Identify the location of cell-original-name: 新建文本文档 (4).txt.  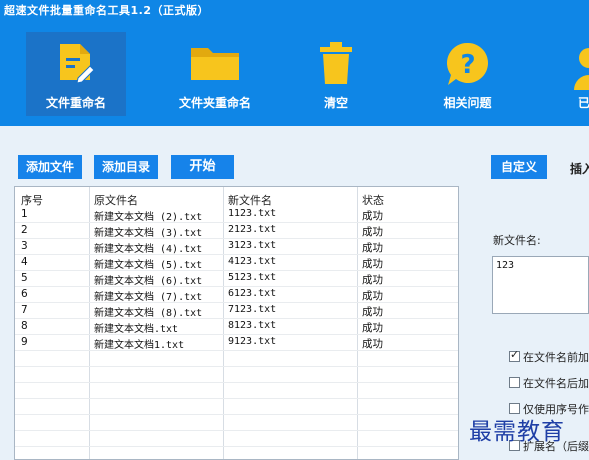
(148, 249).